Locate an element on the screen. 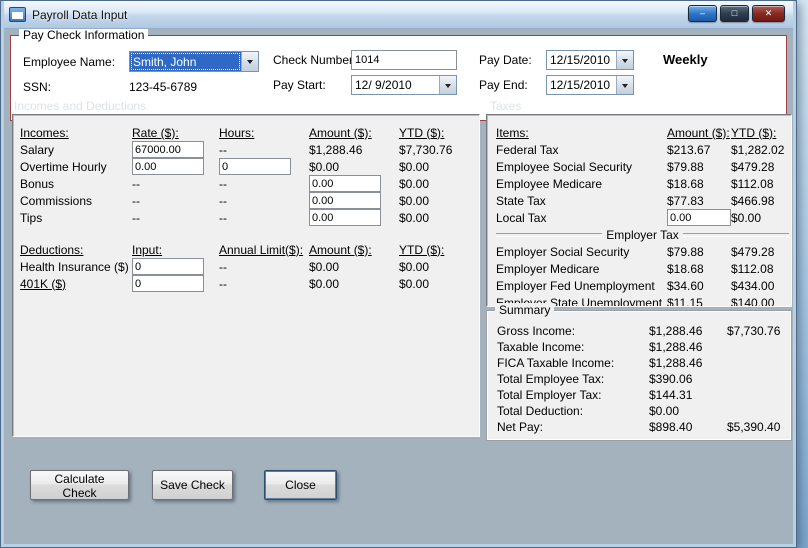 Image resolution: width=808 pixels, height=548 pixels. check-number-label: Check Number: is located at coordinates (315, 60).